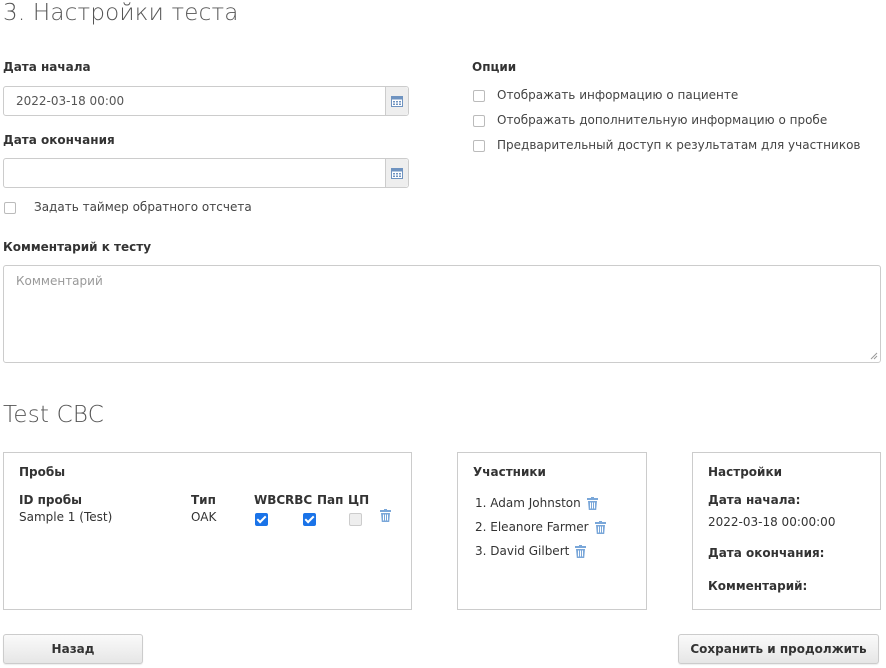 This screenshot has width=886, height=668. I want to click on sample-id: Sample 1 (Test), so click(66, 517).